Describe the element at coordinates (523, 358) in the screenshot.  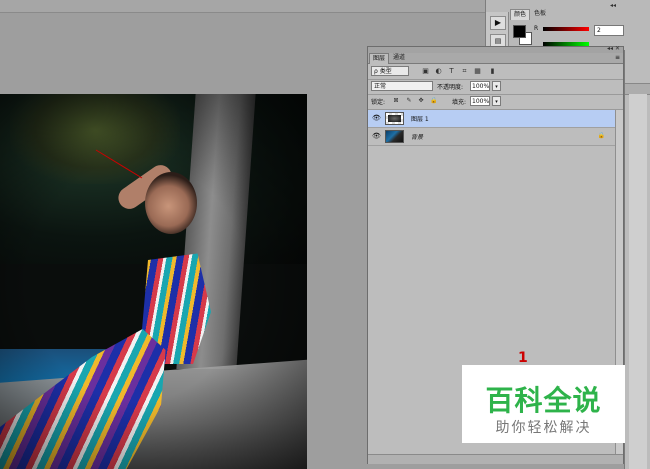
I see `annotation-marker: 1` at that location.